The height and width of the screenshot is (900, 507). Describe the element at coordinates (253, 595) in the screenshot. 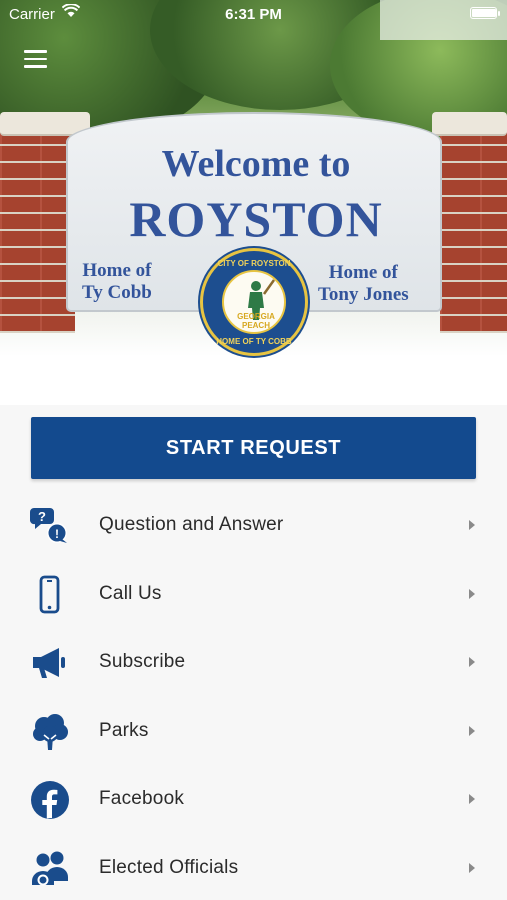

I see `menu-item-call-us: Call Us` at that location.